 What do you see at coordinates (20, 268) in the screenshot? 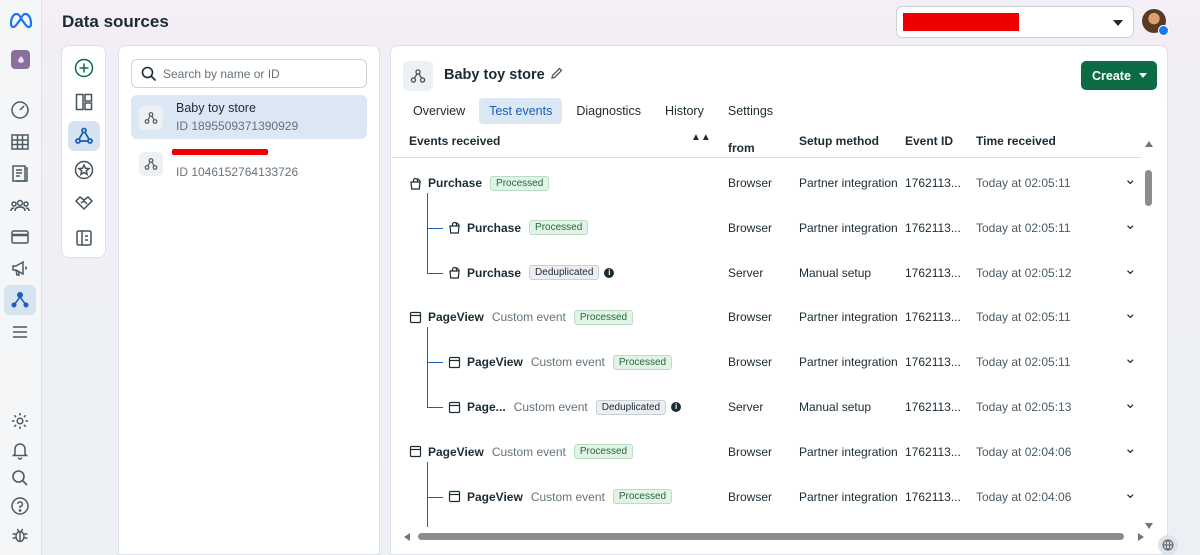
I see `ads-megaphone-icon` at bounding box center [20, 268].